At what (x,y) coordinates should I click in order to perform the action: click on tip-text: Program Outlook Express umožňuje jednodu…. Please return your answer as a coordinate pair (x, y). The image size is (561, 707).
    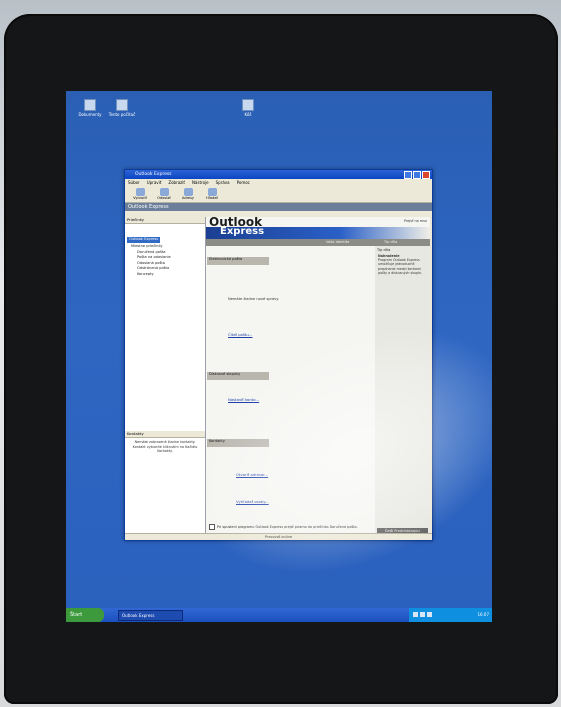
    Looking at the image, I should click on (400, 266).